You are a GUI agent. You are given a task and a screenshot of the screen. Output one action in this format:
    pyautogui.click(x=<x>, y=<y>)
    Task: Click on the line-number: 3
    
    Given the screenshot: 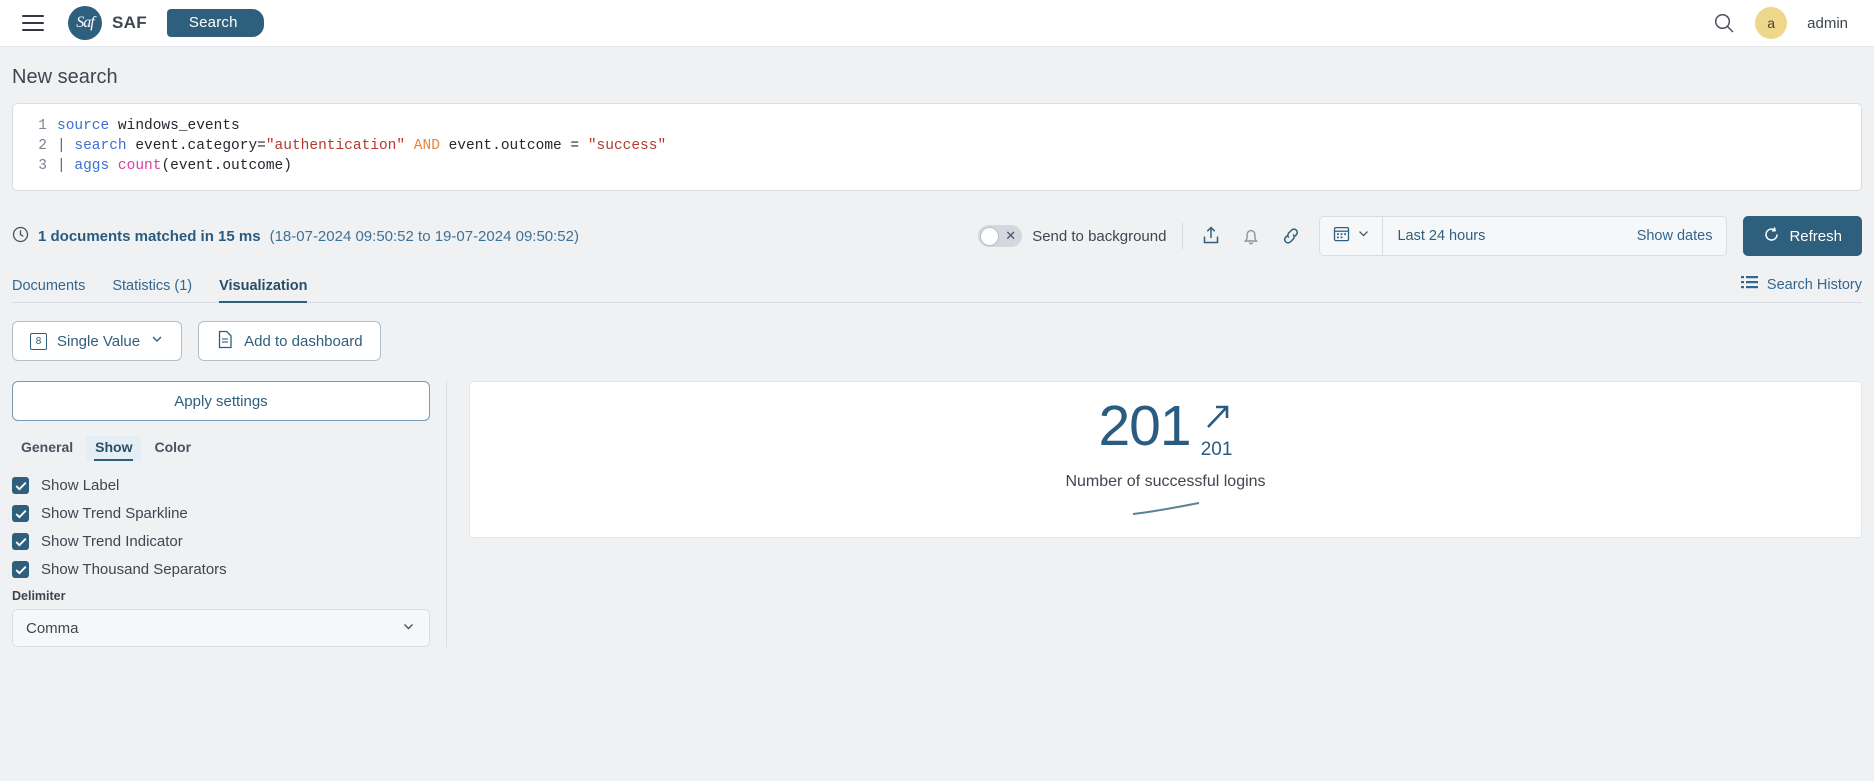 What is the action you would take?
    pyautogui.click(x=42, y=166)
    